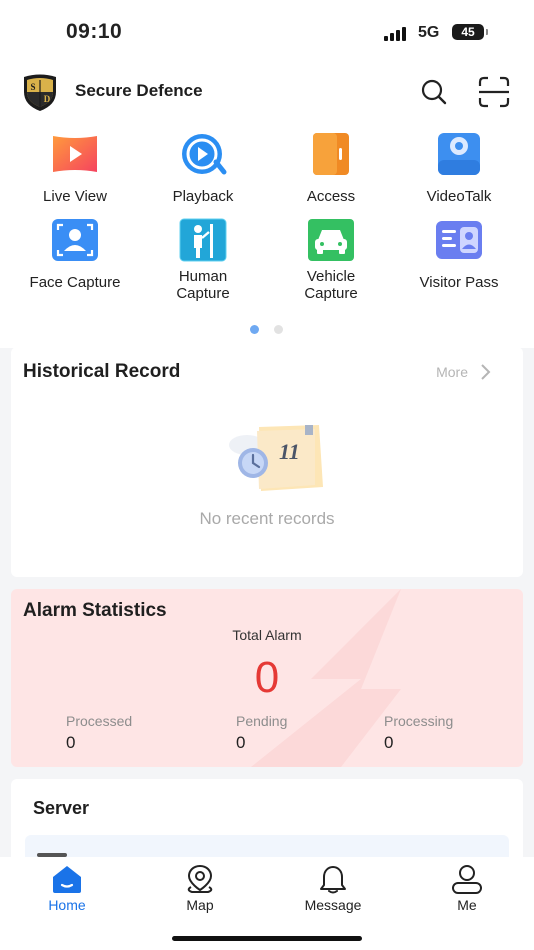  I want to click on processed-label: Processed, so click(99, 721).